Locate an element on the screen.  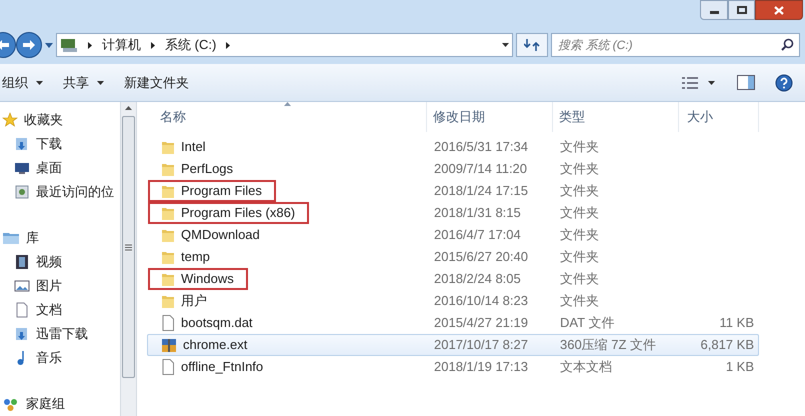
nav-item: 文档 is located at coordinates (60, 310).